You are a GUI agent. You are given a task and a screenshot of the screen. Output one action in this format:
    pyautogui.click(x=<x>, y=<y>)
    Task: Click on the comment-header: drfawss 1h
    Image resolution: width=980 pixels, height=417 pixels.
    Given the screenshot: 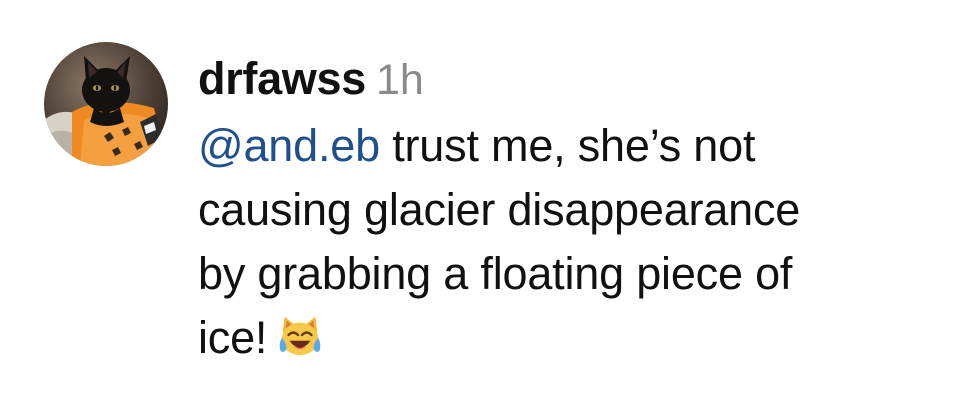 What is the action you would take?
    pyautogui.click(x=578, y=79)
    